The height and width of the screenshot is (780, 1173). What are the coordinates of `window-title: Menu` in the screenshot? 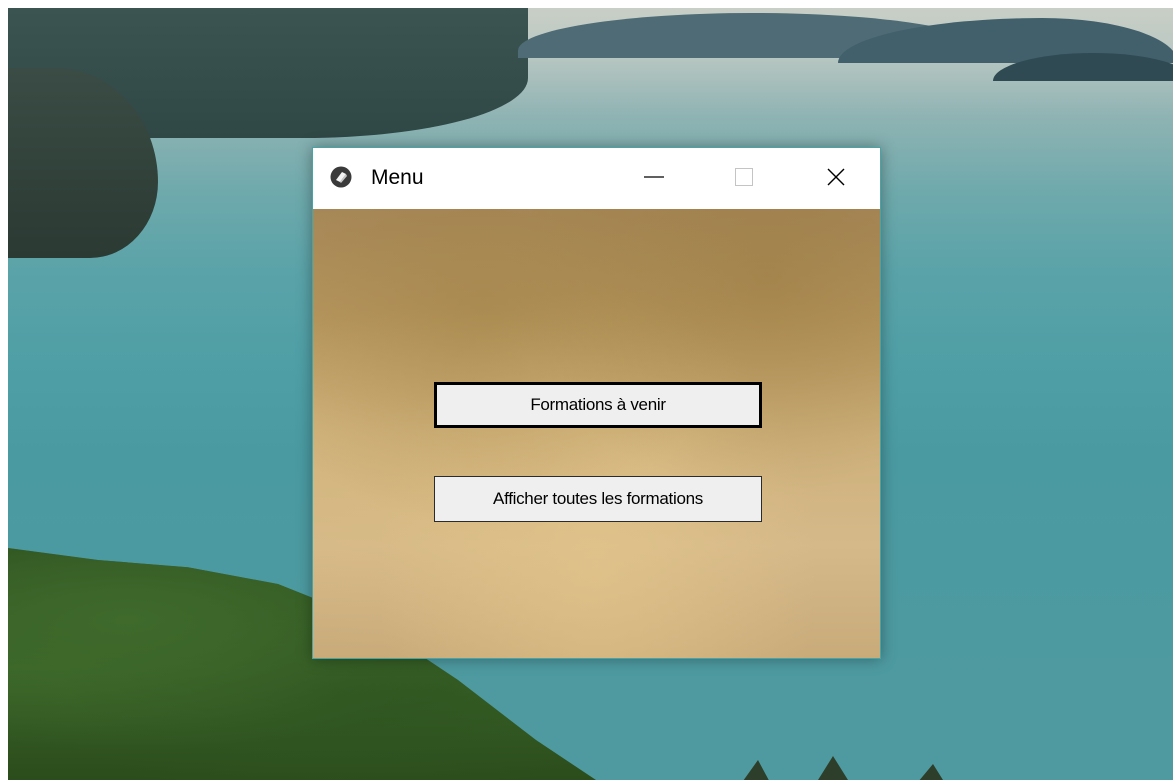 It's located at (397, 177).